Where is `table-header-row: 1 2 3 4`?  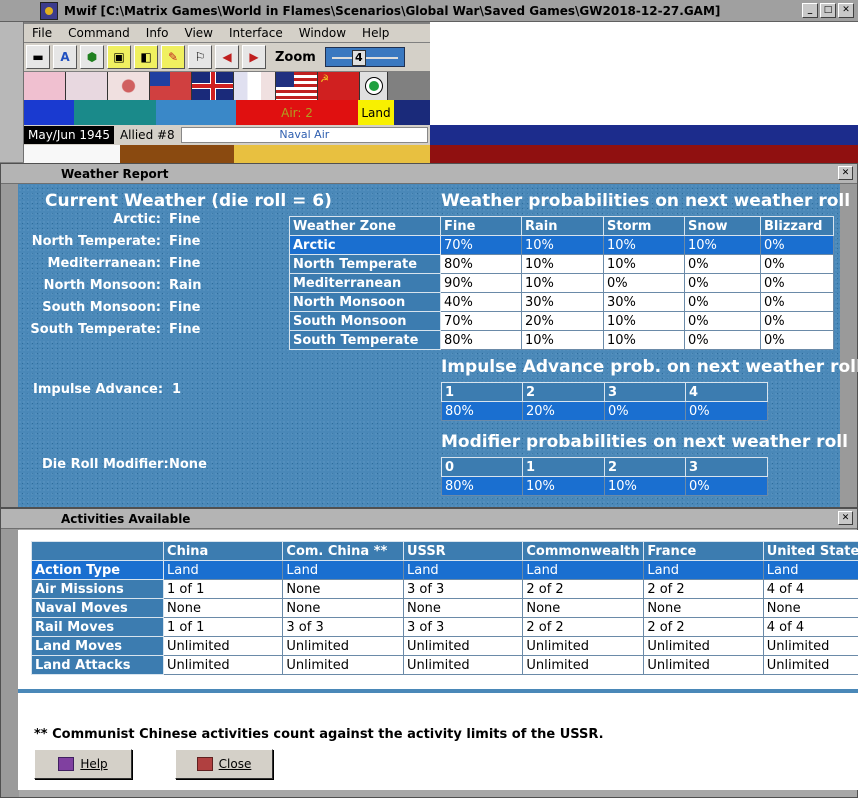
table-header-row: 1 2 3 4 is located at coordinates (604, 392).